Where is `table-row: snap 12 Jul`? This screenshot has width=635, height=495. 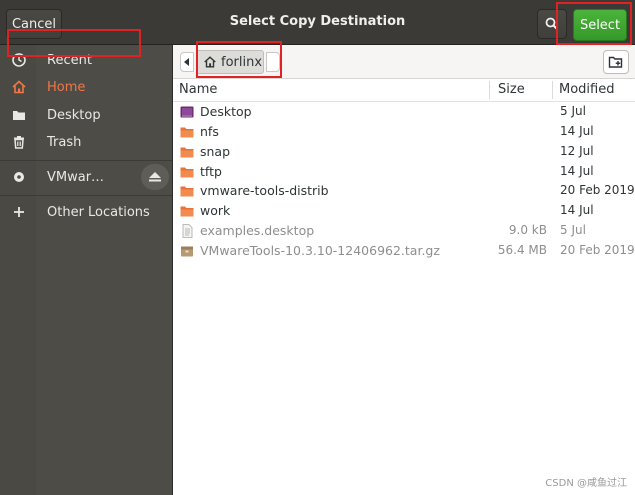 table-row: snap 12 Jul is located at coordinates (404, 152).